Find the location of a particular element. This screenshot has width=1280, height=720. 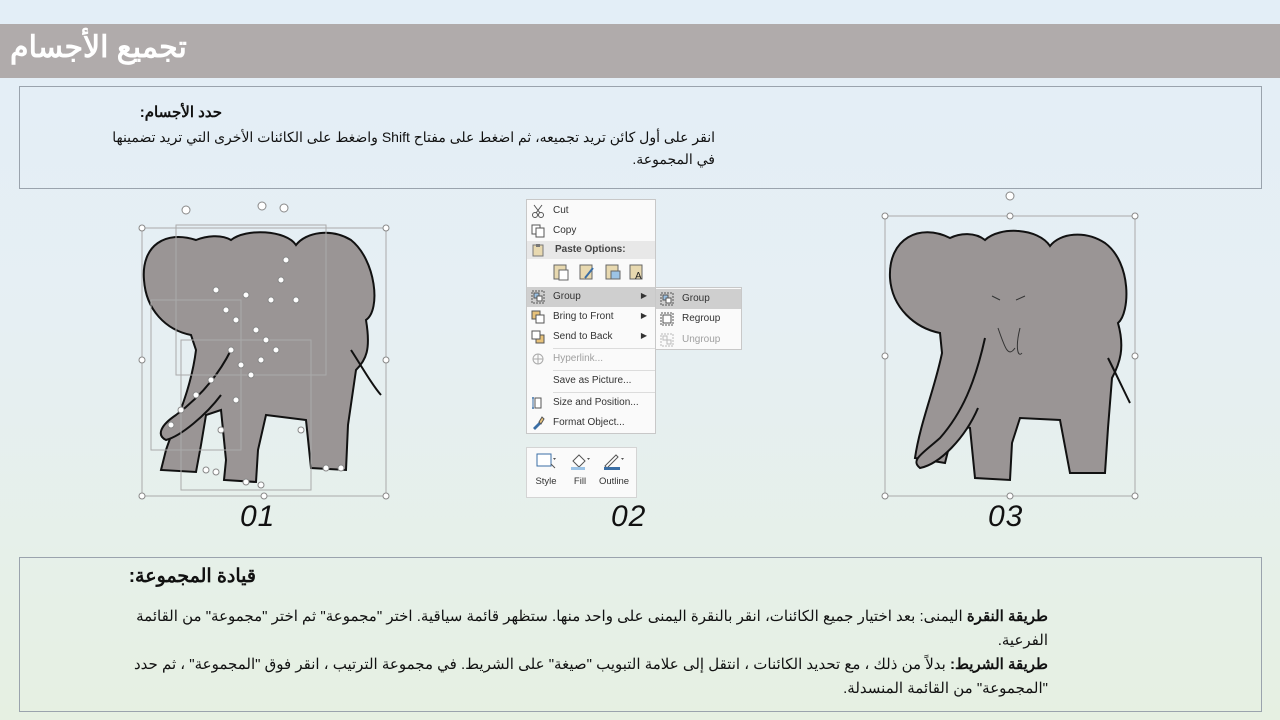

paste-options-header: Paste Options: is located at coordinates (591, 250).